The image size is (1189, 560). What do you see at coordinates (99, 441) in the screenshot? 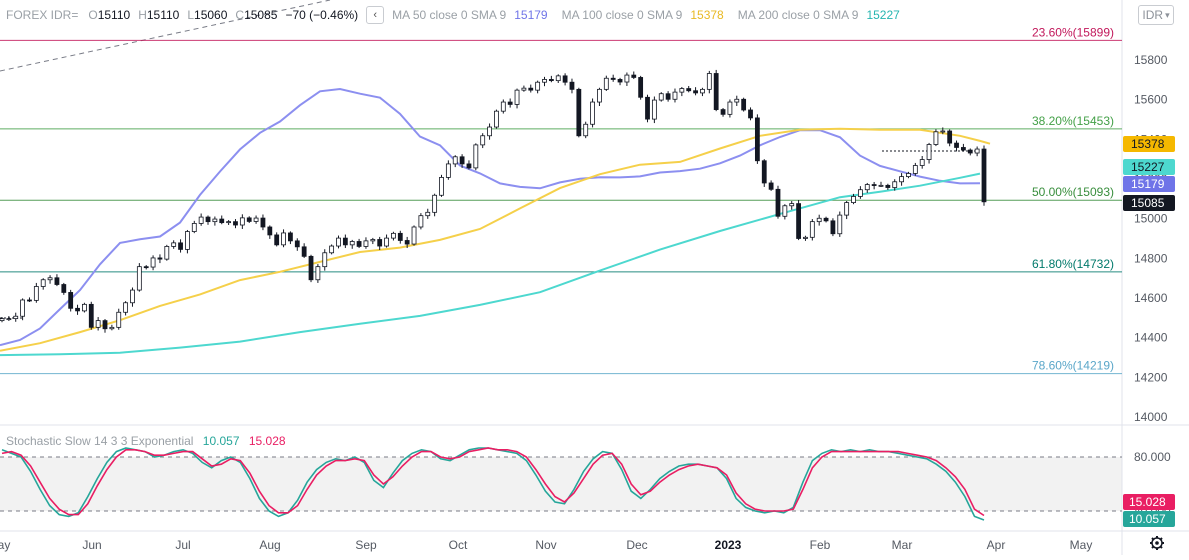
I see `stoch-title: Stochastic Slow 14 3 3 Exponential` at bounding box center [99, 441].